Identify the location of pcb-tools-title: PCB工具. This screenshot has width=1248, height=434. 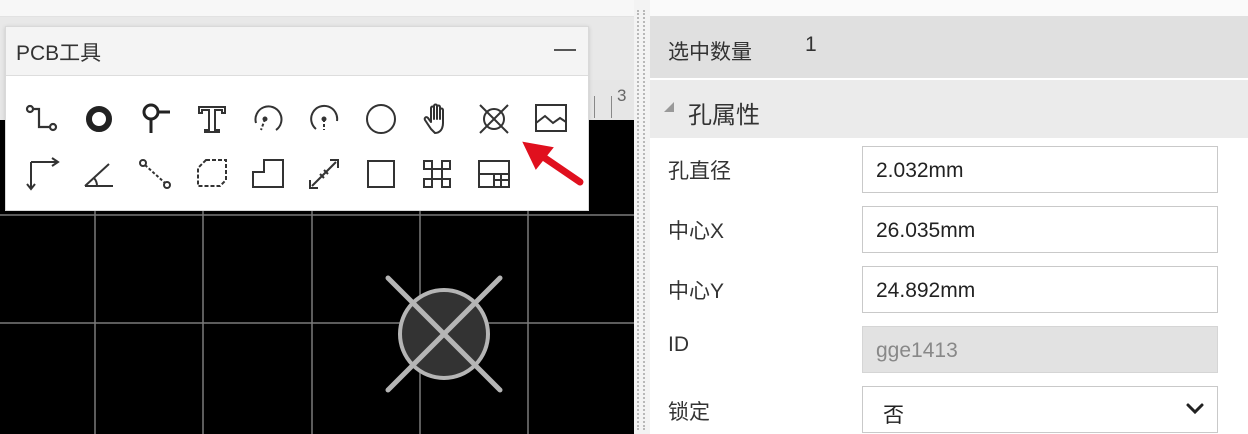
(59, 53).